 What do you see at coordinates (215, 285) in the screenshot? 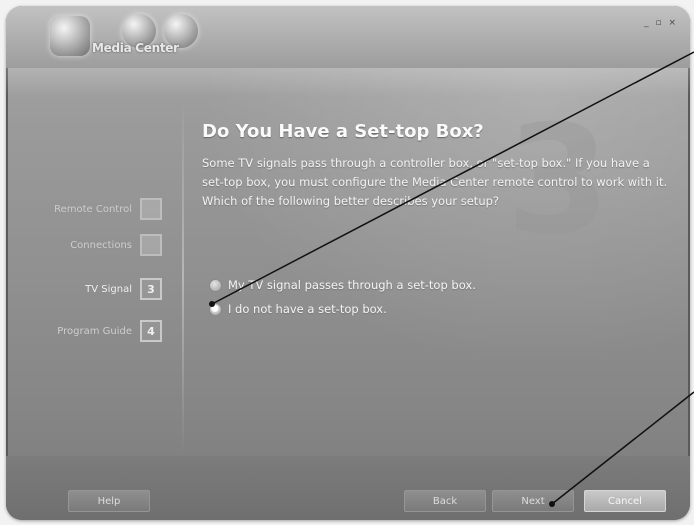
I see `radio-button` at bounding box center [215, 285].